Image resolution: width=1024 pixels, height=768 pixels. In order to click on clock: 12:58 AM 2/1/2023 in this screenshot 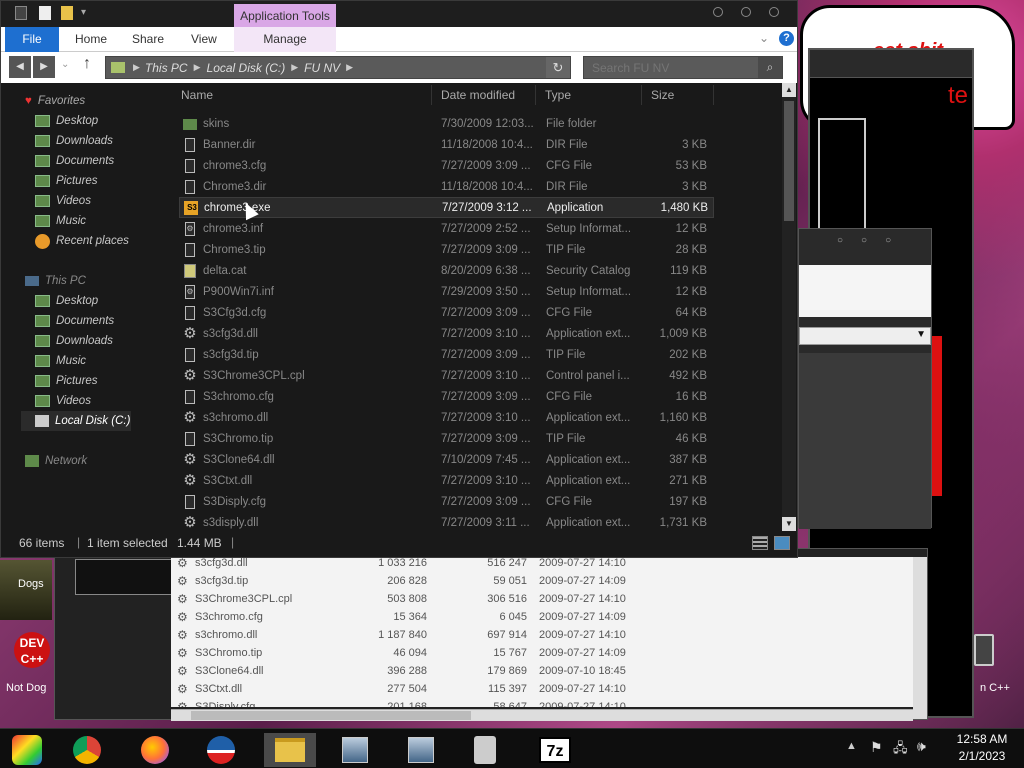, I will do `click(982, 749)`.